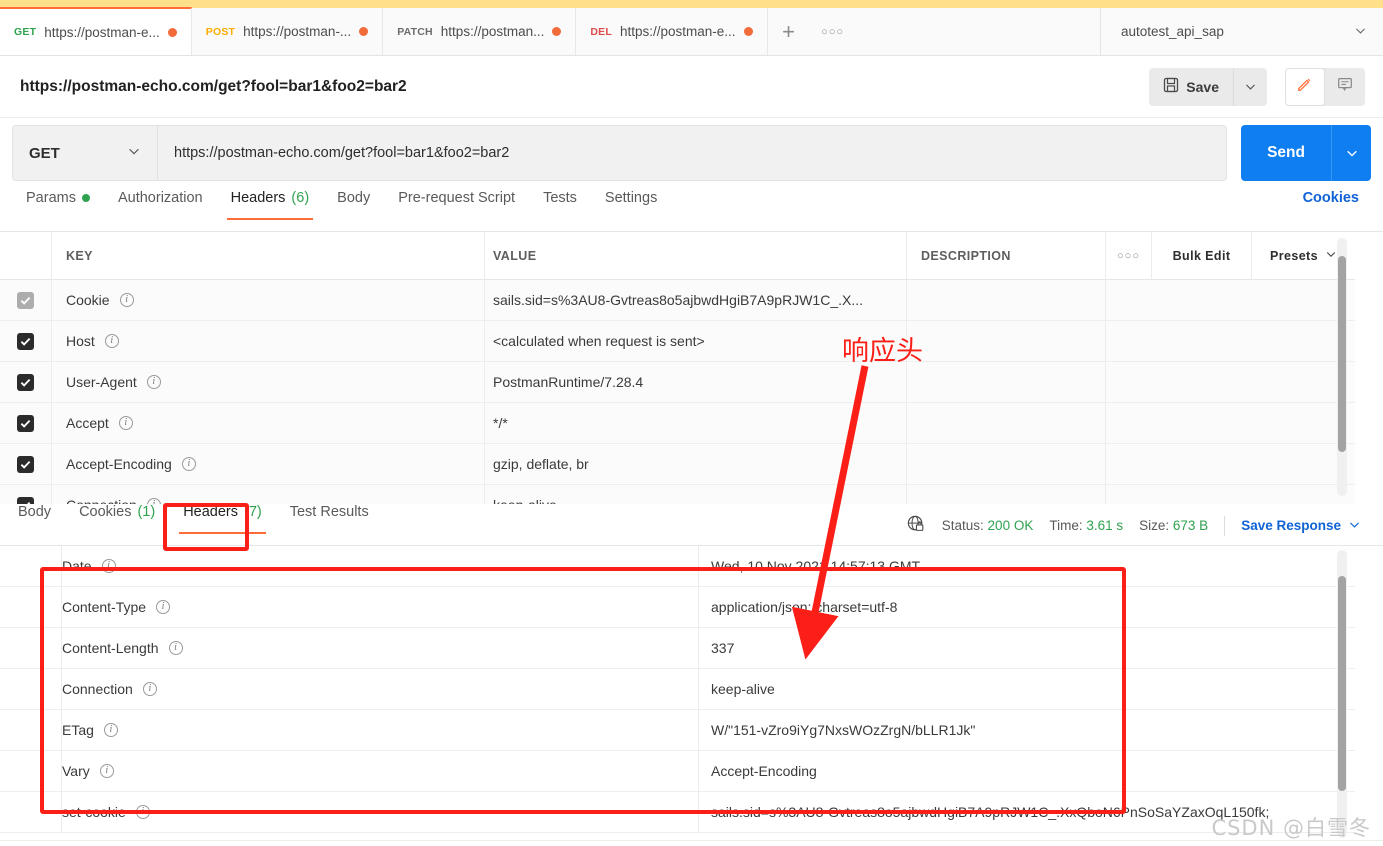  I want to click on tab-settings: Settings, so click(631, 205).